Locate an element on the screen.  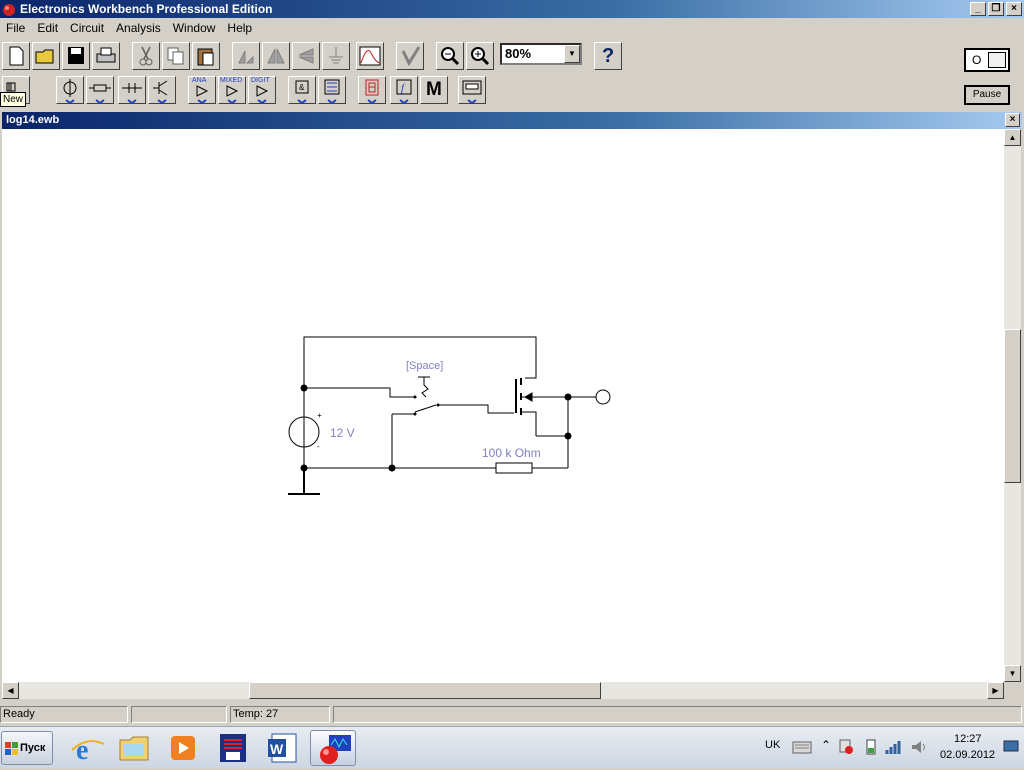
clock-time: 12:27 is located at coordinates (968, 739).